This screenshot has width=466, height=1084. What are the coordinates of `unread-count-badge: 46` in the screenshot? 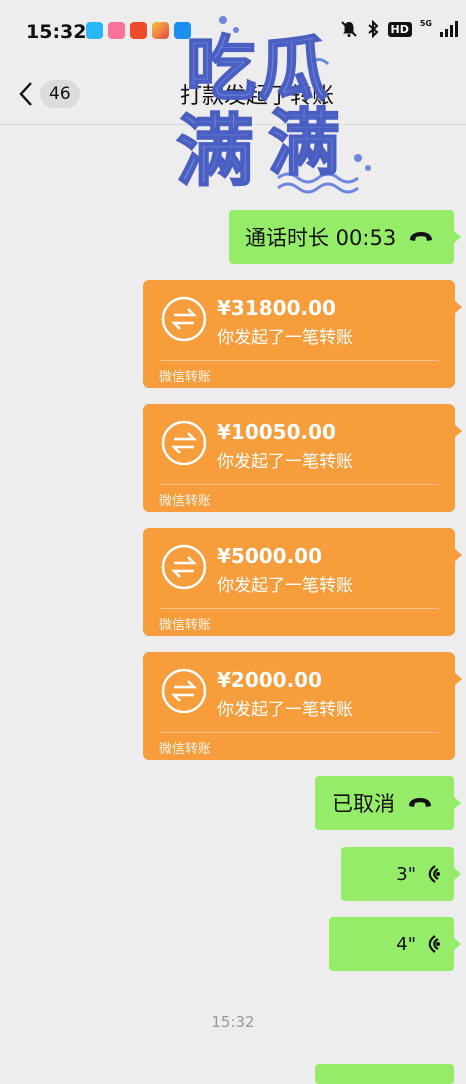 It's located at (60, 94).